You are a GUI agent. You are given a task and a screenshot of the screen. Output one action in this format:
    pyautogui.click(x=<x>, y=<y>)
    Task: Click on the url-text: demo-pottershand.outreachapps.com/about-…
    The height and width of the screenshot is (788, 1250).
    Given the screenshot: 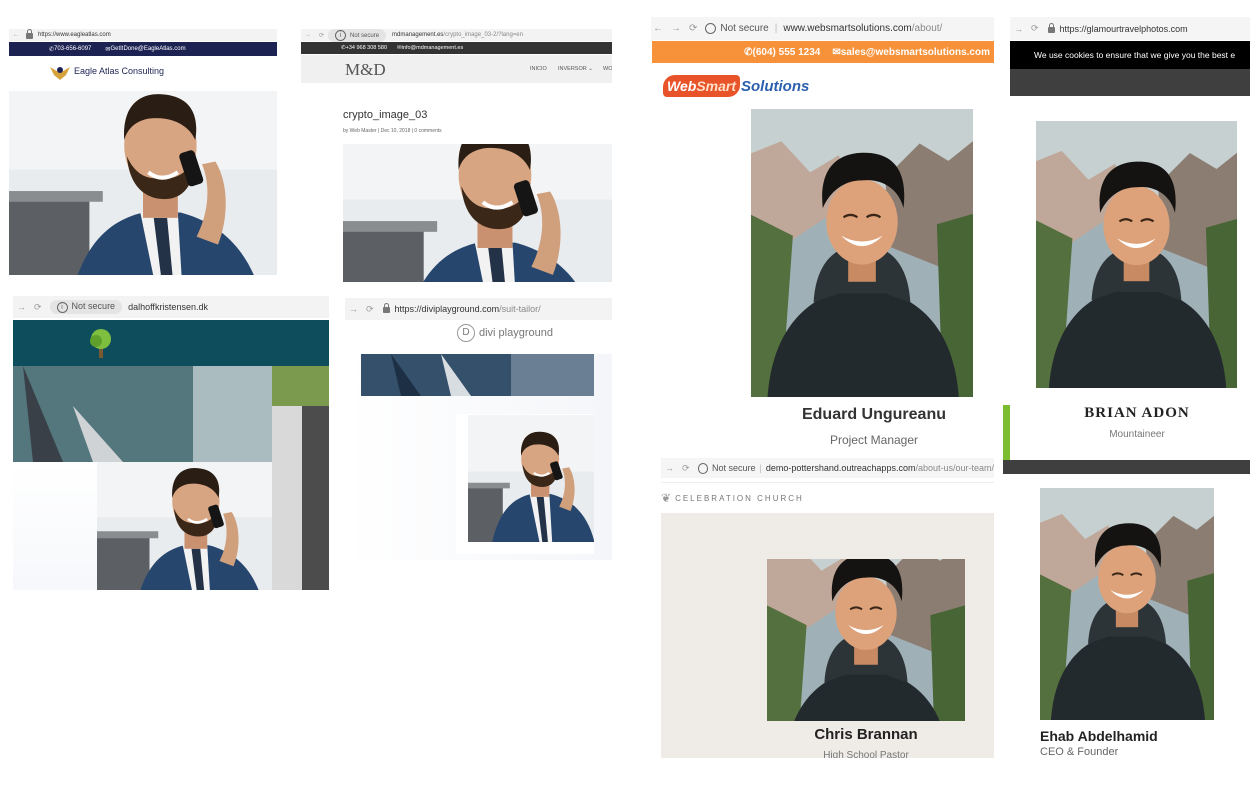 What is the action you would take?
    pyautogui.click(x=880, y=468)
    